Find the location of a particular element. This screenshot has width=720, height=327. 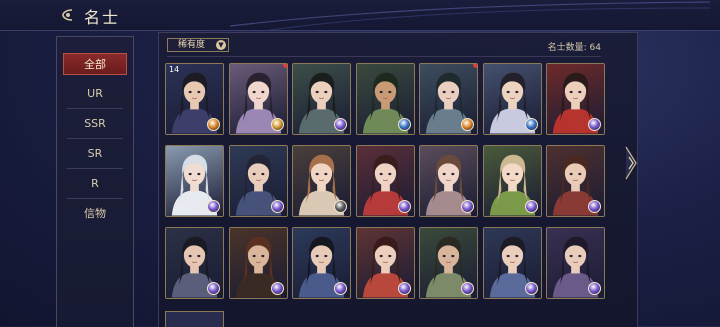

sidebar-item-r: R is located at coordinates (95, 186).